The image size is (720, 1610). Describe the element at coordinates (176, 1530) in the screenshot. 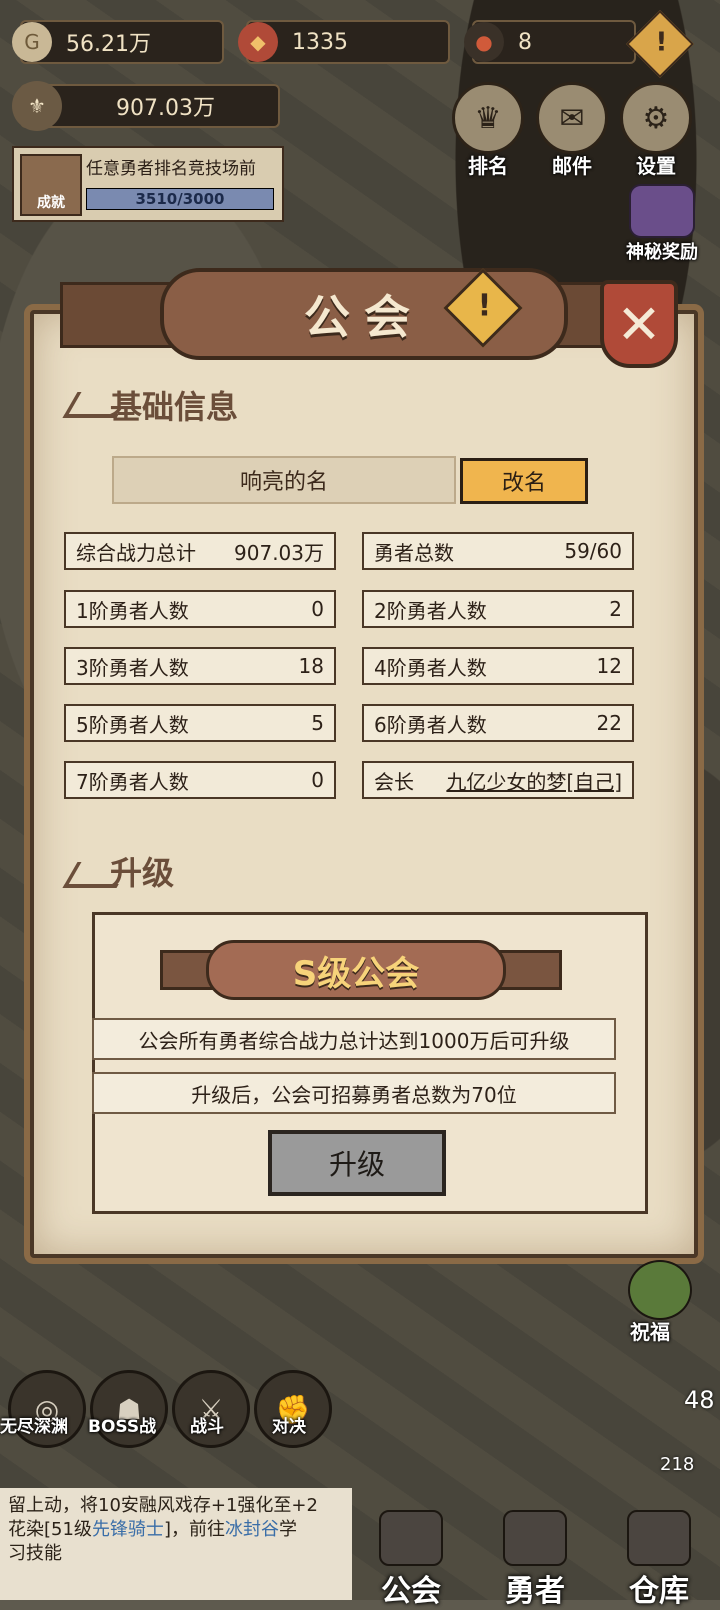

I see `chat-line: 花染[51级先锋骑士]，前往冰封谷学` at that location.